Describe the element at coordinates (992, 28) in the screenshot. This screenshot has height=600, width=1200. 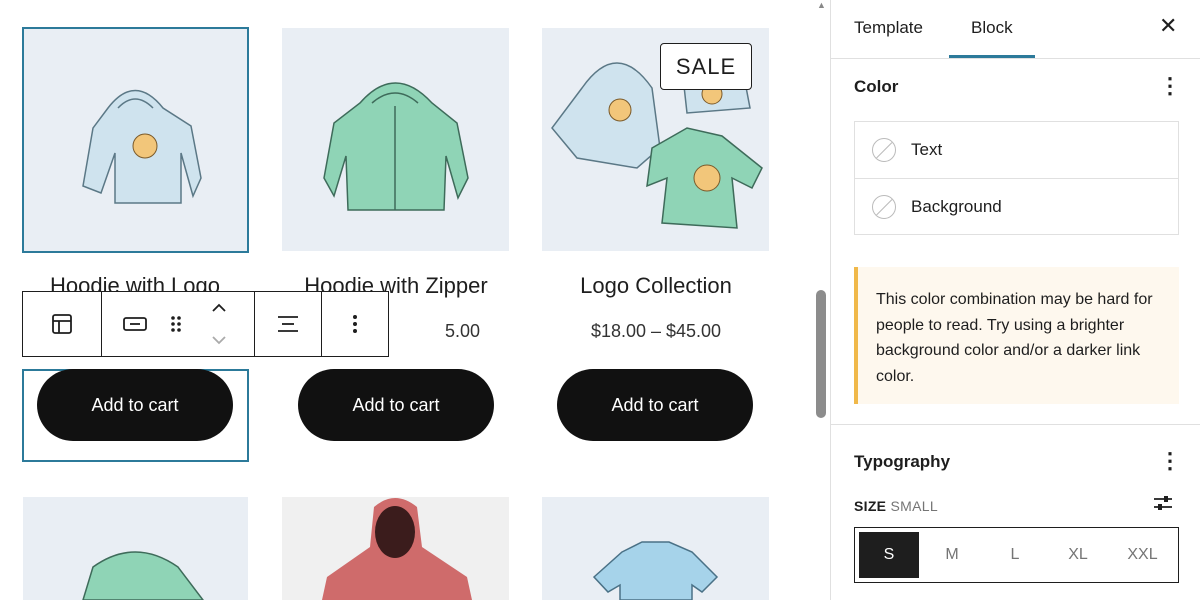
I see `tab-block: Block` at that location.